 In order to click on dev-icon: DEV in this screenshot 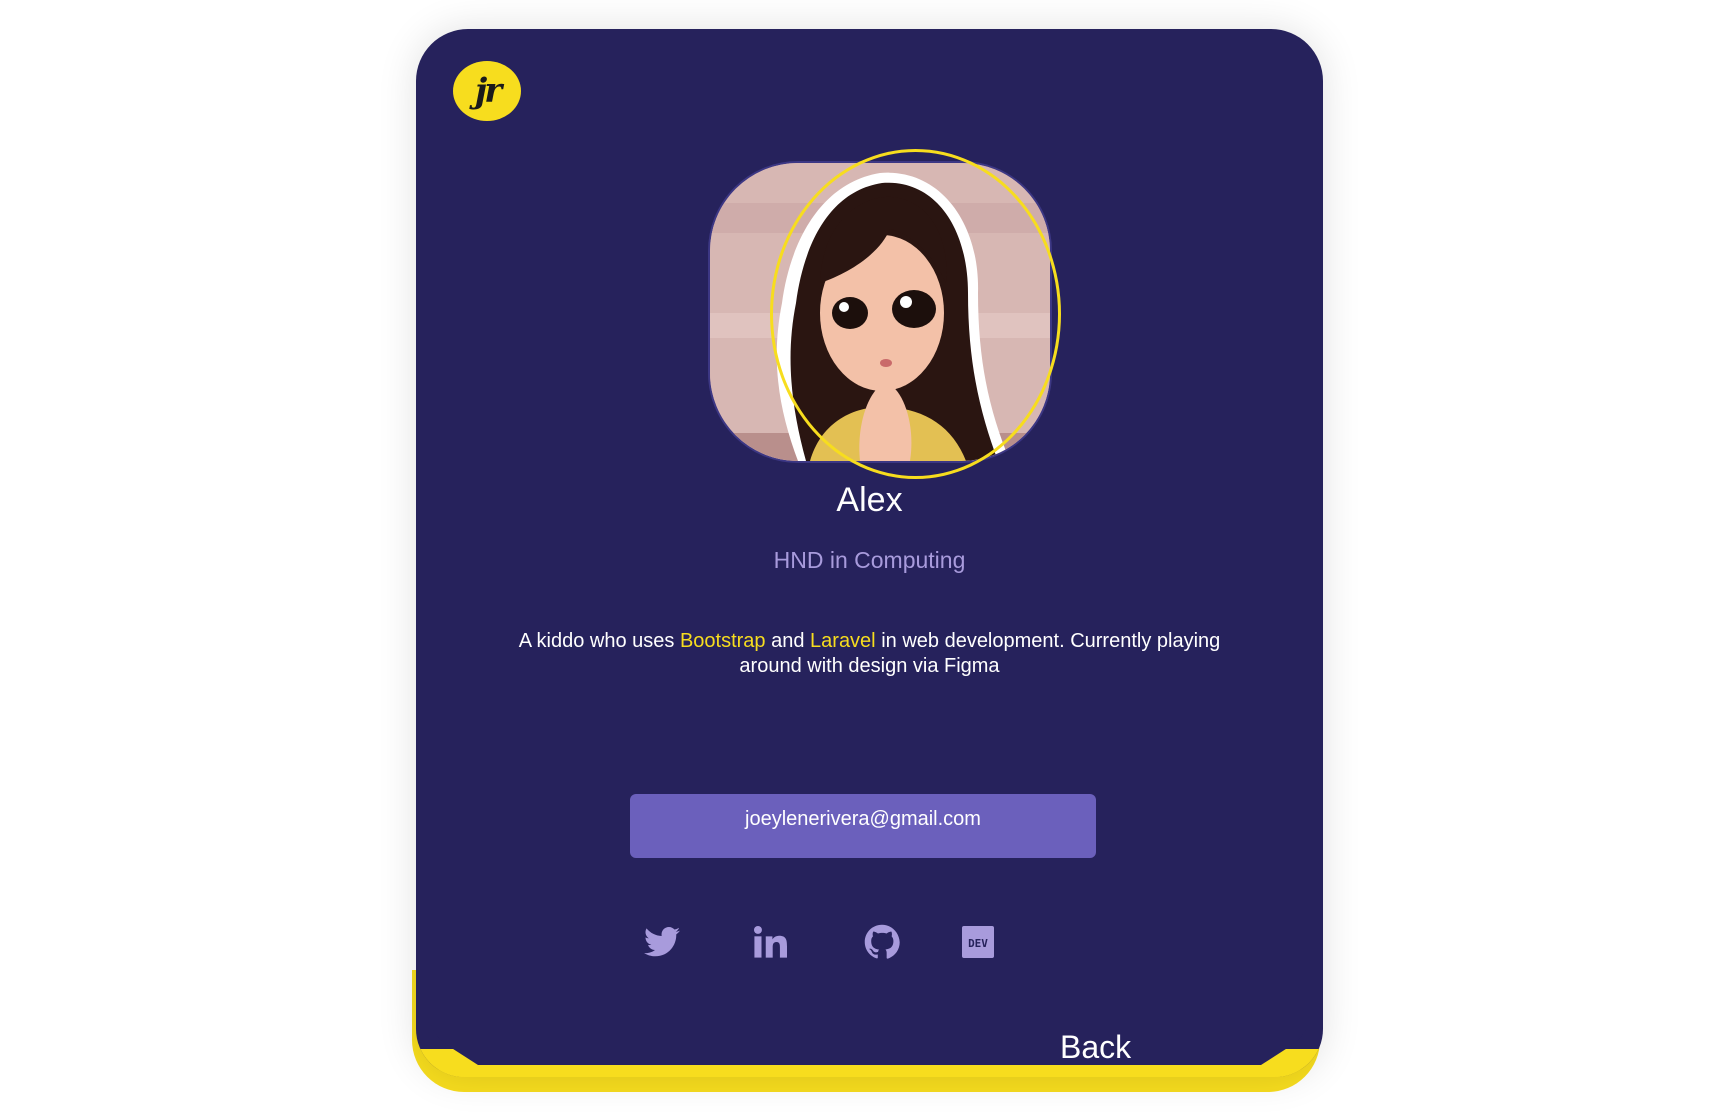, I will do `click(978, 942)`.